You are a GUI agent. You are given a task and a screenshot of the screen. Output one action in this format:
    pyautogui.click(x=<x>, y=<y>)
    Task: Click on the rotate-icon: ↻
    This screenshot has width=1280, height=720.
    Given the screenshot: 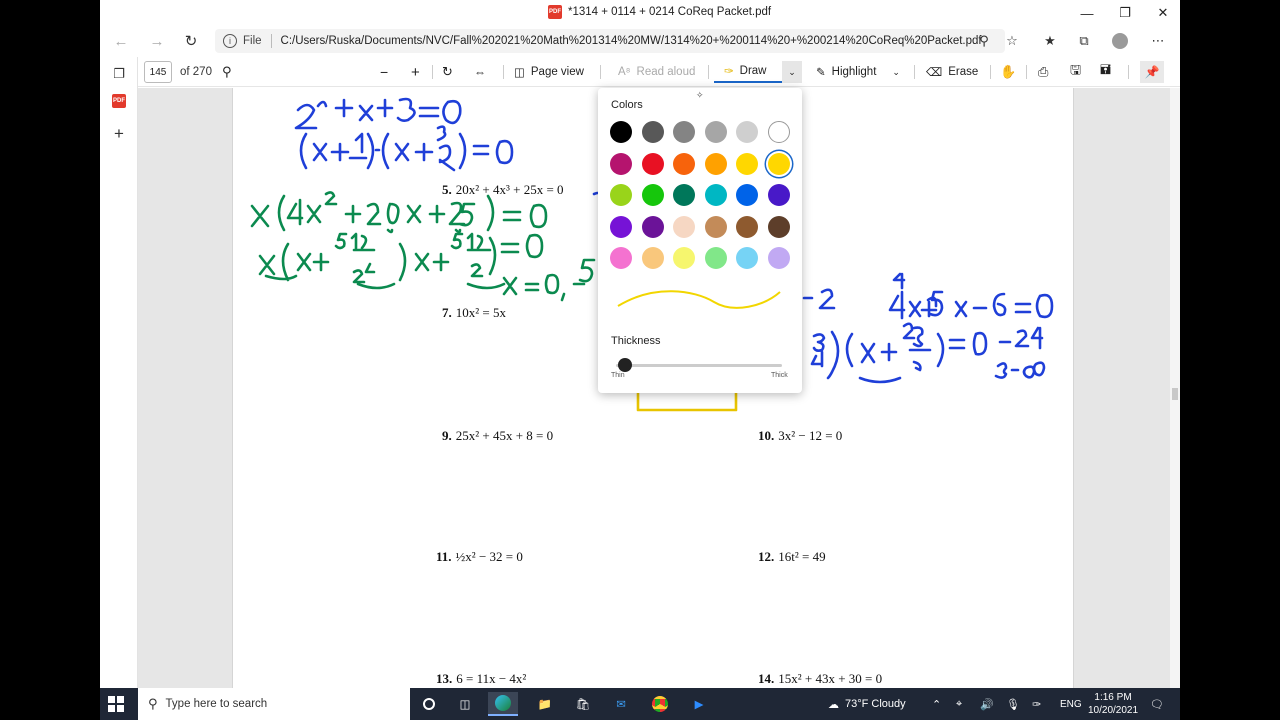 What is the action you would take?
    pyautogui.click(x=447, y=72)
    